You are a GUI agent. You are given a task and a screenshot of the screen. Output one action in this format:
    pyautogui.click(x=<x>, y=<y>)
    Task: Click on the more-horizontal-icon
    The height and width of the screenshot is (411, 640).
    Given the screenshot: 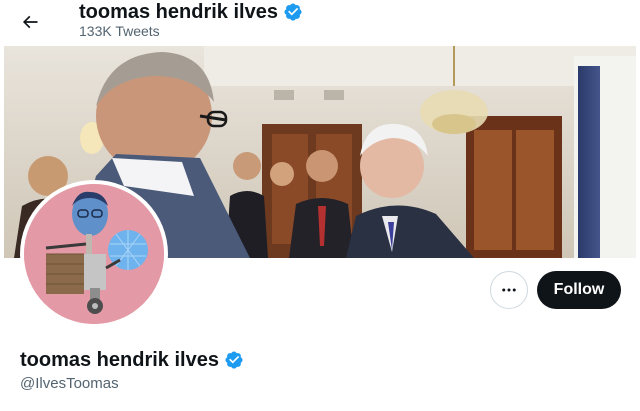 What is the action you would take?
    pyautogui.click(x=509, y=290)
    